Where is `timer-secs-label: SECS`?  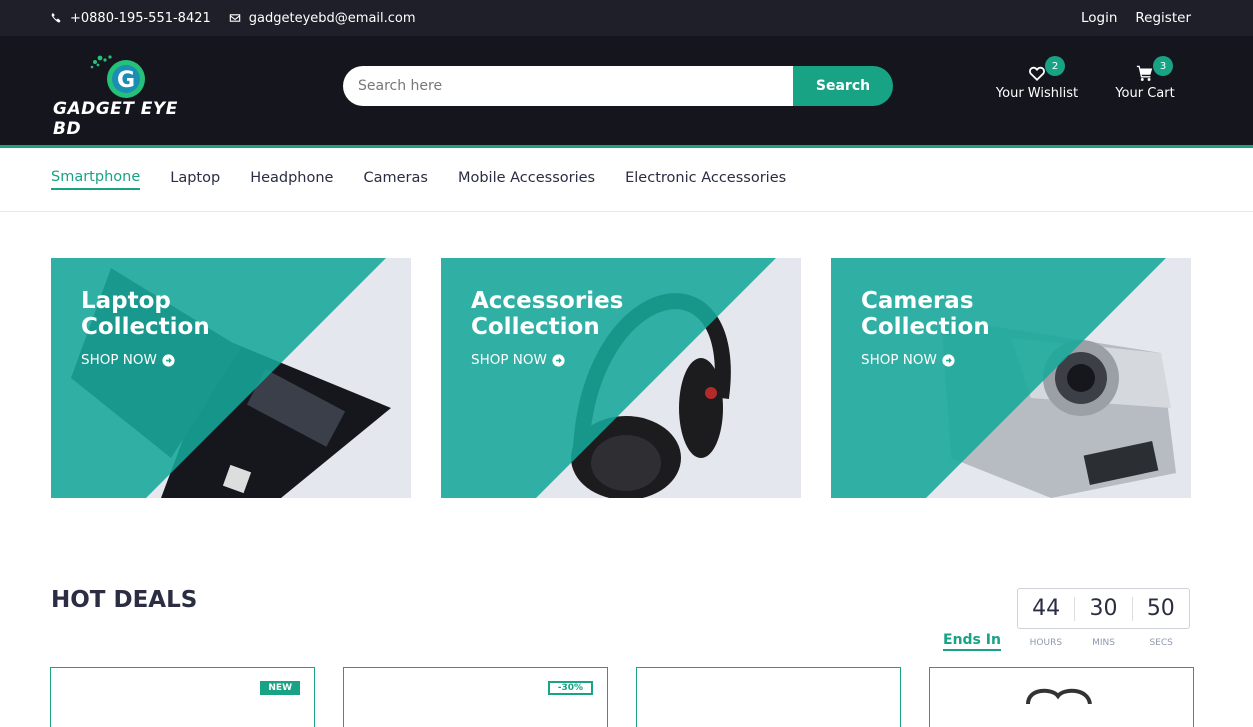
timer-secs-label: SECS is located at coordinates (1161, 643).